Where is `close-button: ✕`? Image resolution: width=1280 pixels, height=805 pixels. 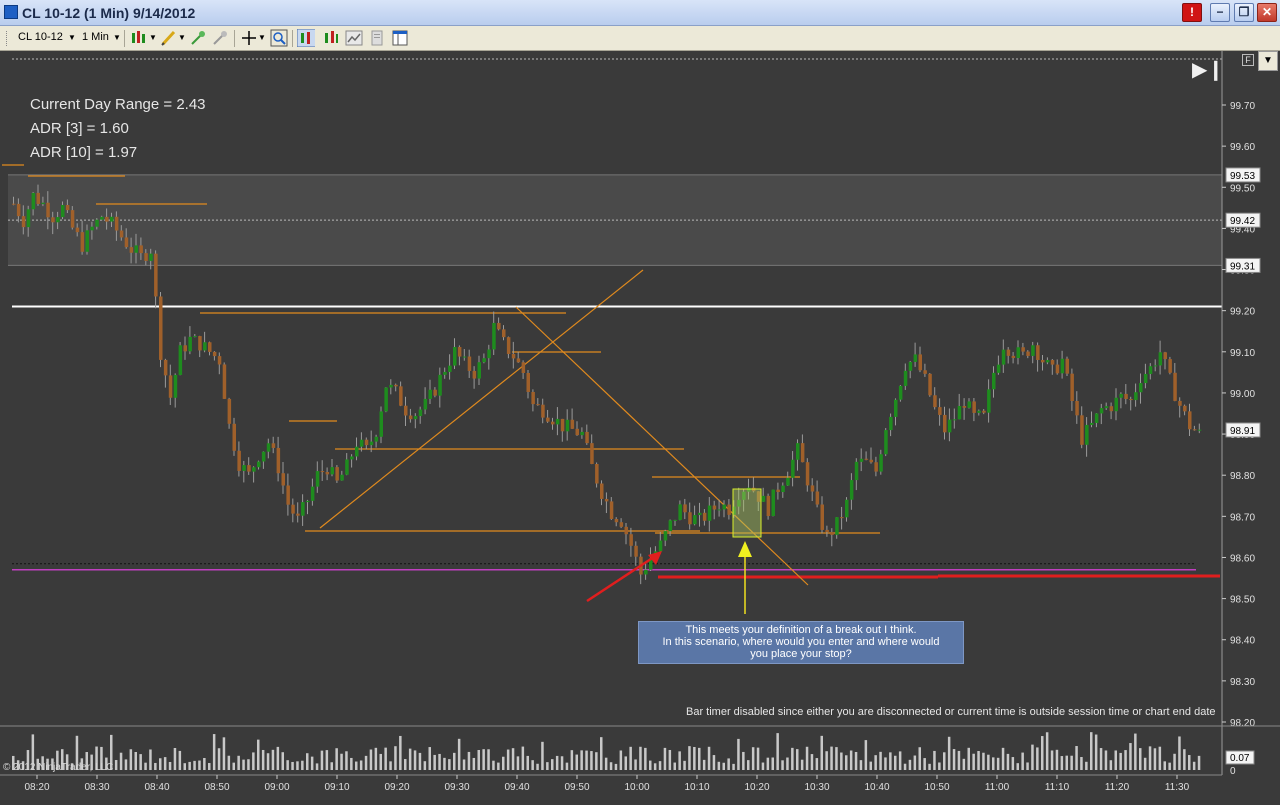 close-button: ✕ is located at coordinates (1267, 12).